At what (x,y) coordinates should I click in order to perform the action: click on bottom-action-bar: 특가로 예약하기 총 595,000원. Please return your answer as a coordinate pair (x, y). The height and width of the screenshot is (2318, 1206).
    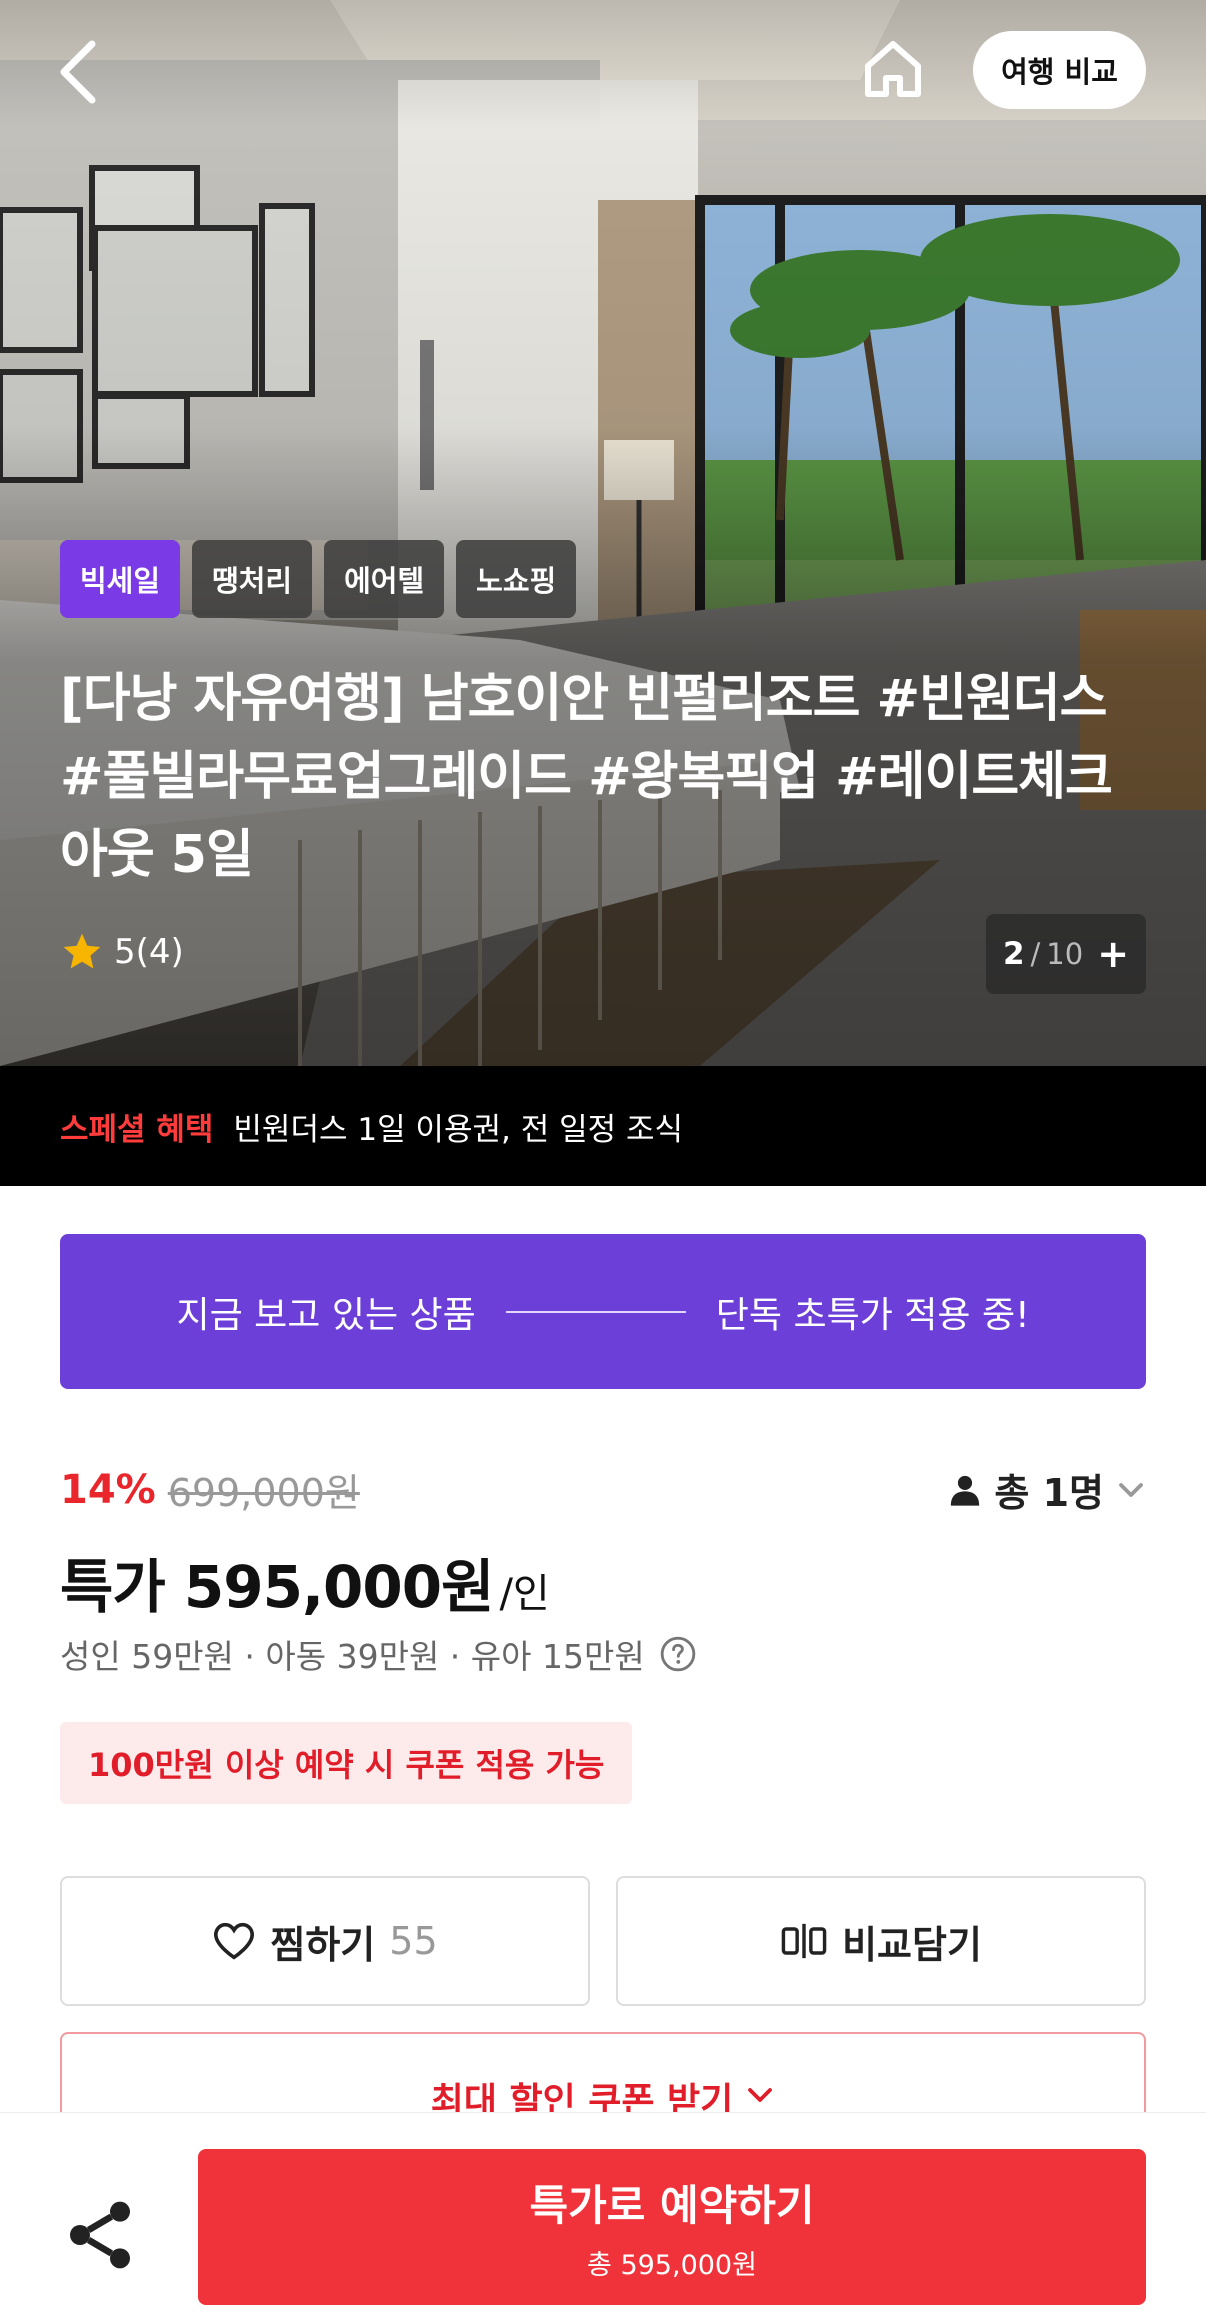
    Looking at the image, I should click on (603, 2215).